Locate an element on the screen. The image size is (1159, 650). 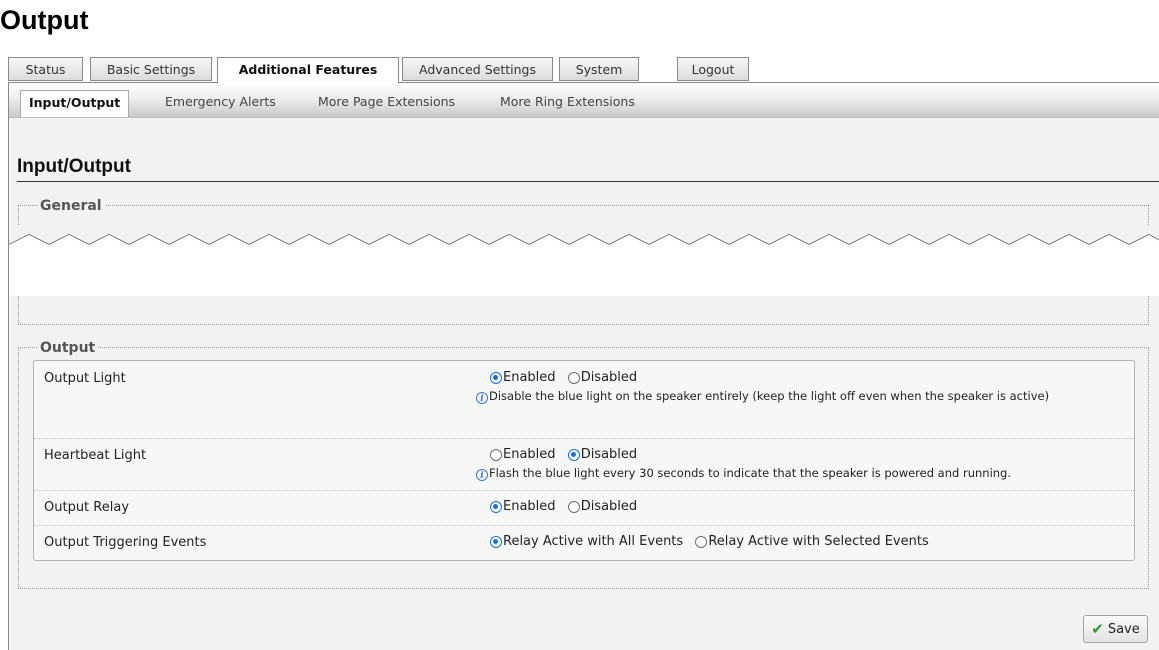
save-button: ✔ Save is located at coordinates (1115, 629).